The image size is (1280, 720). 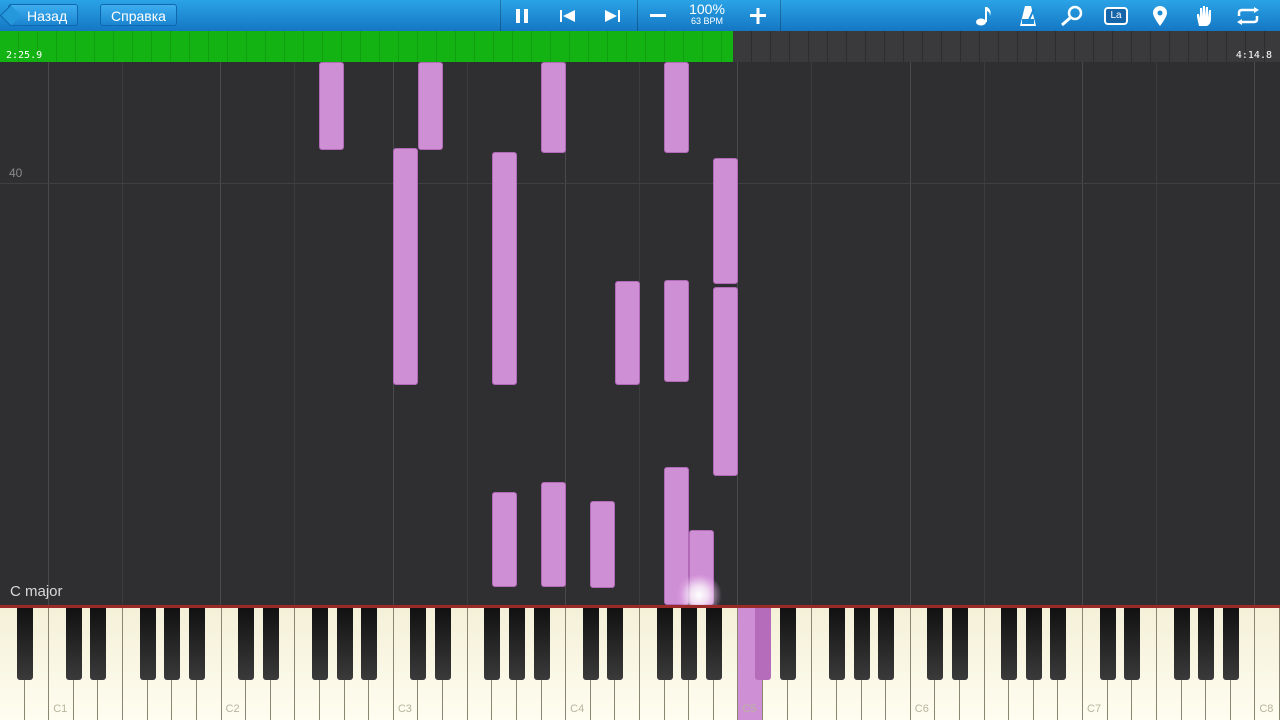 I want to click on hand-icon, so click(x=1204, y=15).